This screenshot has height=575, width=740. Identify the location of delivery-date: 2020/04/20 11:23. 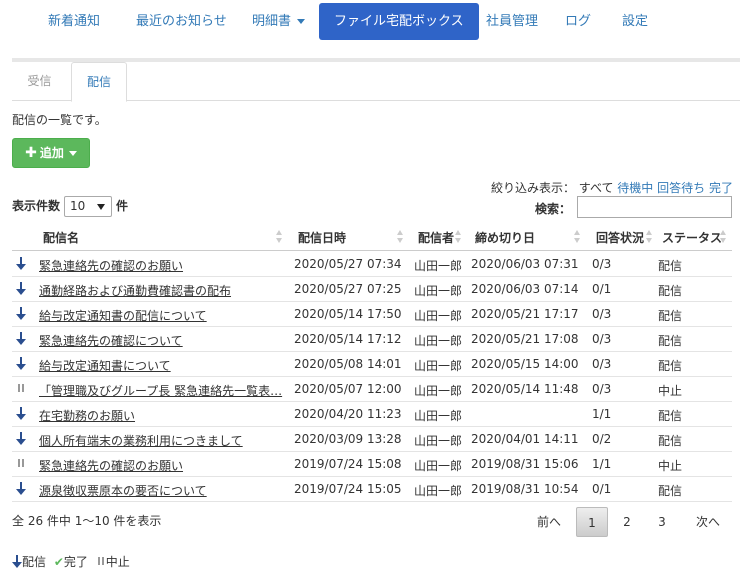
(348, 414).